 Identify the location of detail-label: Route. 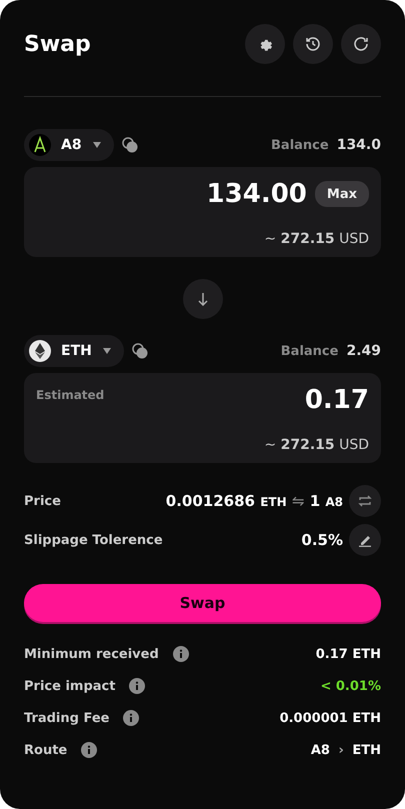
(46, 750).